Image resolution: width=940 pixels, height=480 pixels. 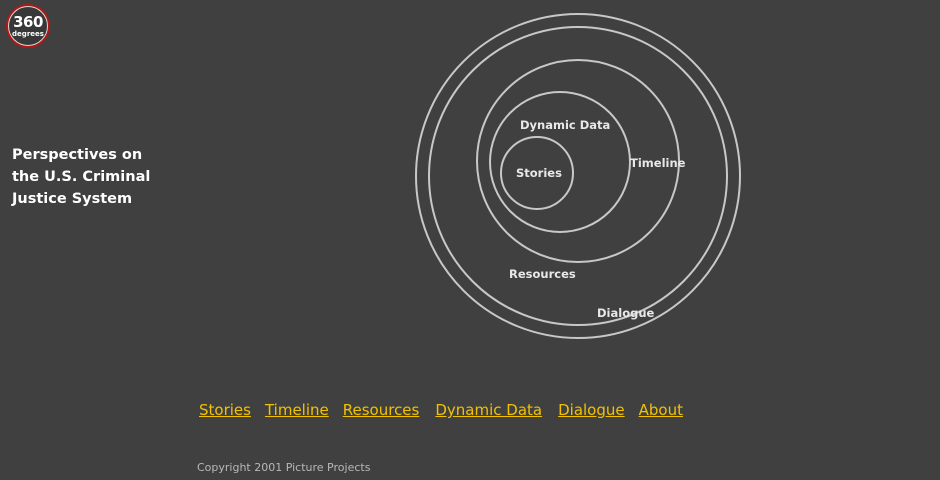 What do you see at coordinates (225, 410) in the screenshot?
I see `nav-link-stories: Stories` at bounding box center [225, 410].